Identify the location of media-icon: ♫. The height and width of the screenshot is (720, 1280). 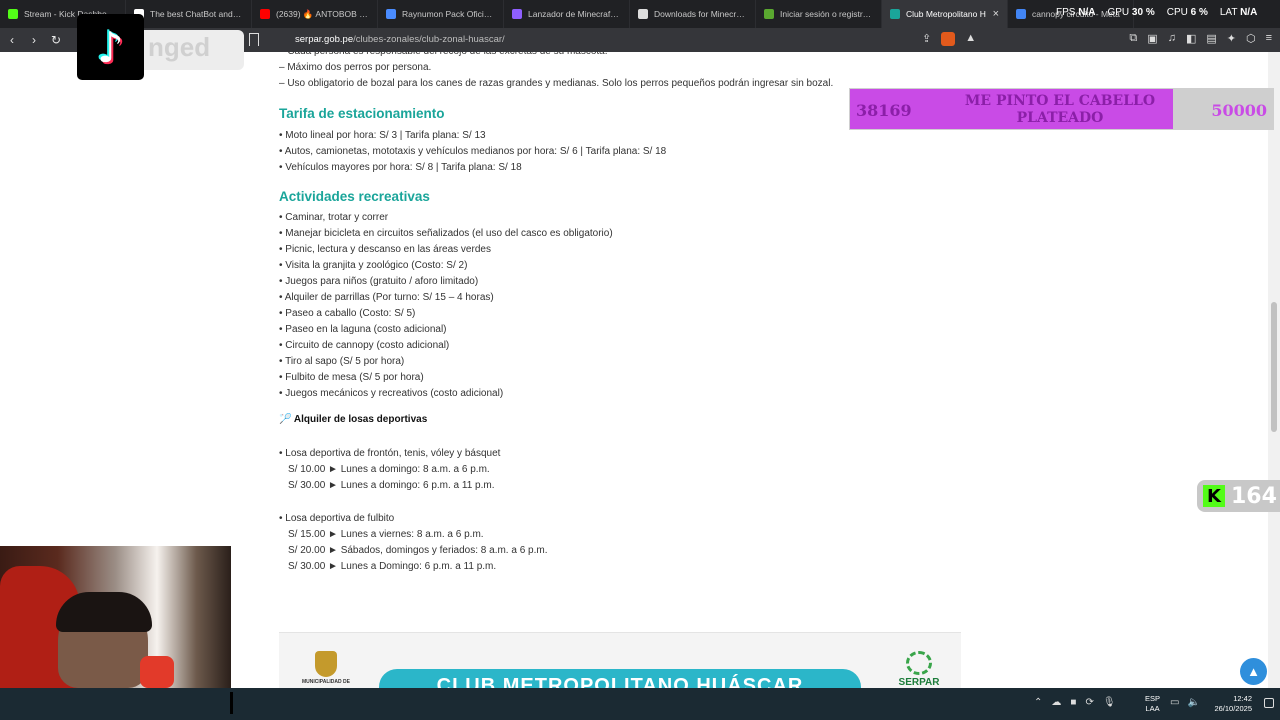
(1172, 38).